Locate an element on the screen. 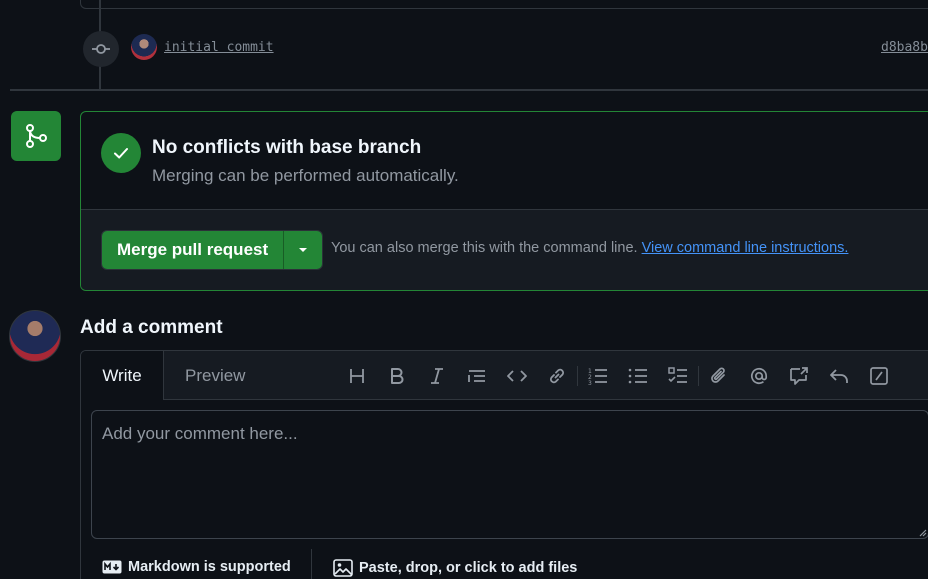 The image size is (928, 579). task-list-icon is located at coordinates (678, 376).